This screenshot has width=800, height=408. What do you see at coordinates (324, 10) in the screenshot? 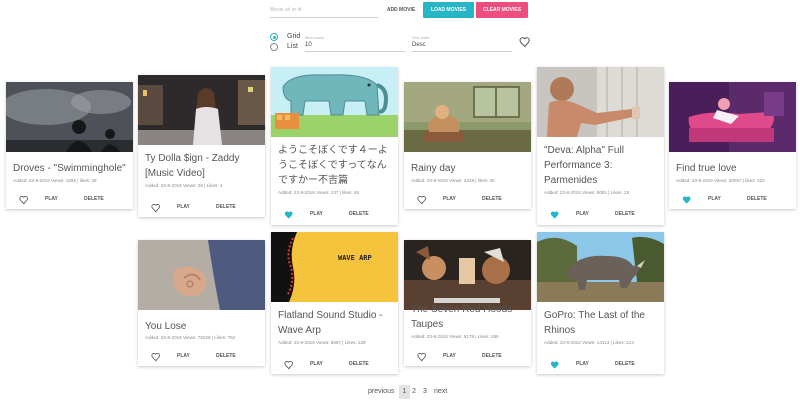
I see `movie-url-input` at bounding box center [324, 10].